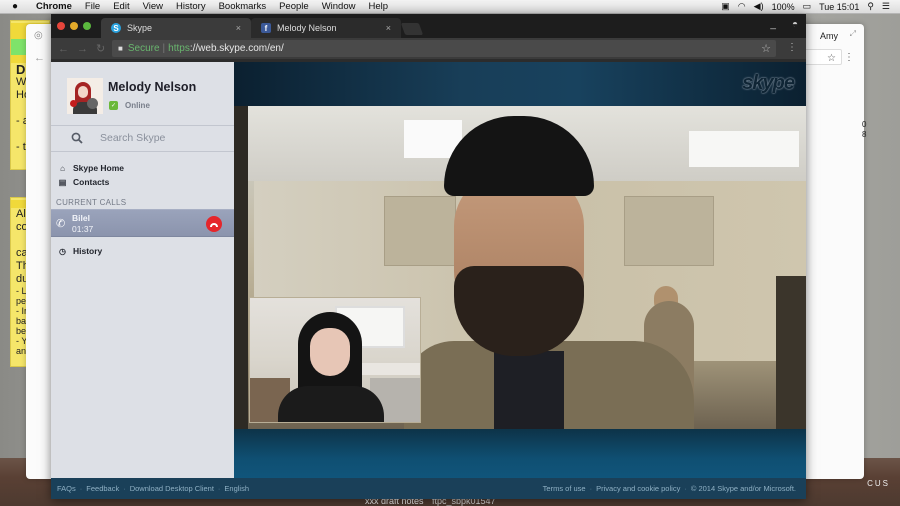  Describe the element at coordinates (172, 488) in the screenshot. I see `download-desktop-client-link: Download Desktop Client` at that location.